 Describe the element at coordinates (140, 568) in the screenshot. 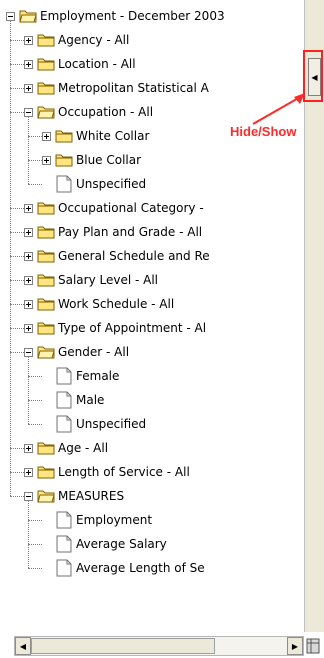

I see `tree-item-label: Average Length of Se` at that location.